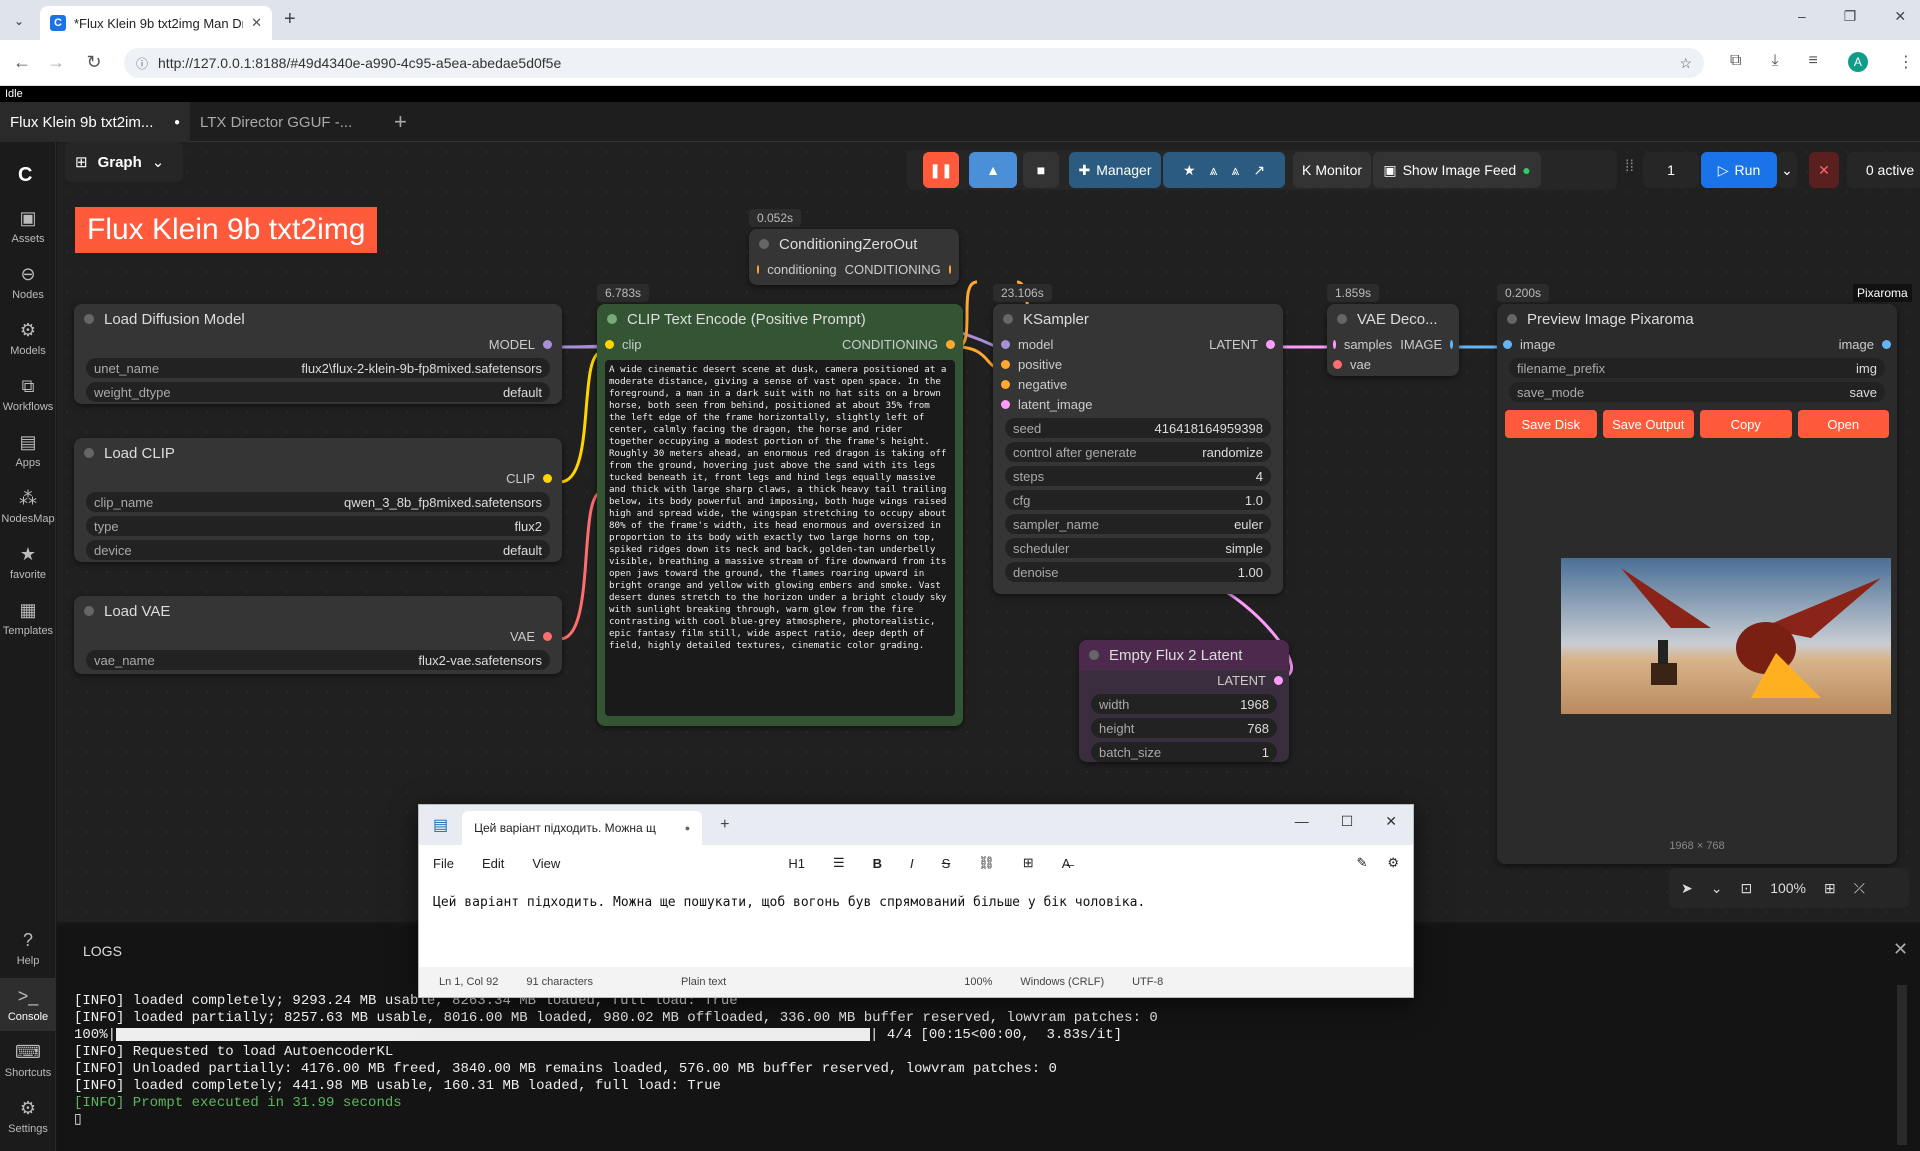 This screenshot has width=1920, height=1151. What do you see at coordinates (22, 62) in the screenshot?
I see `back-icon: ←` at bounding box center [22, 62].